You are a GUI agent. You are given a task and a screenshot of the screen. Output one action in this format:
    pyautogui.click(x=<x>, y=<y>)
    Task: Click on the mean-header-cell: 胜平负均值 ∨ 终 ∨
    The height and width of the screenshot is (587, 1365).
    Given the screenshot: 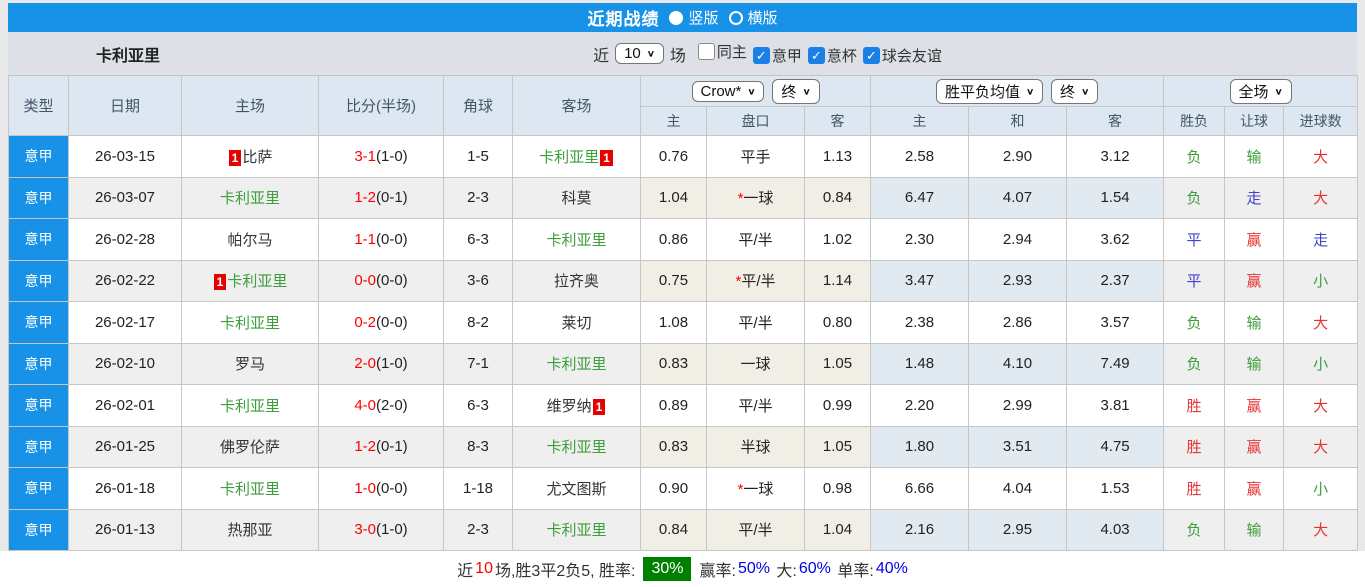 What is the action you would take?
    pyautogui.click(x=1017, y=91)
    